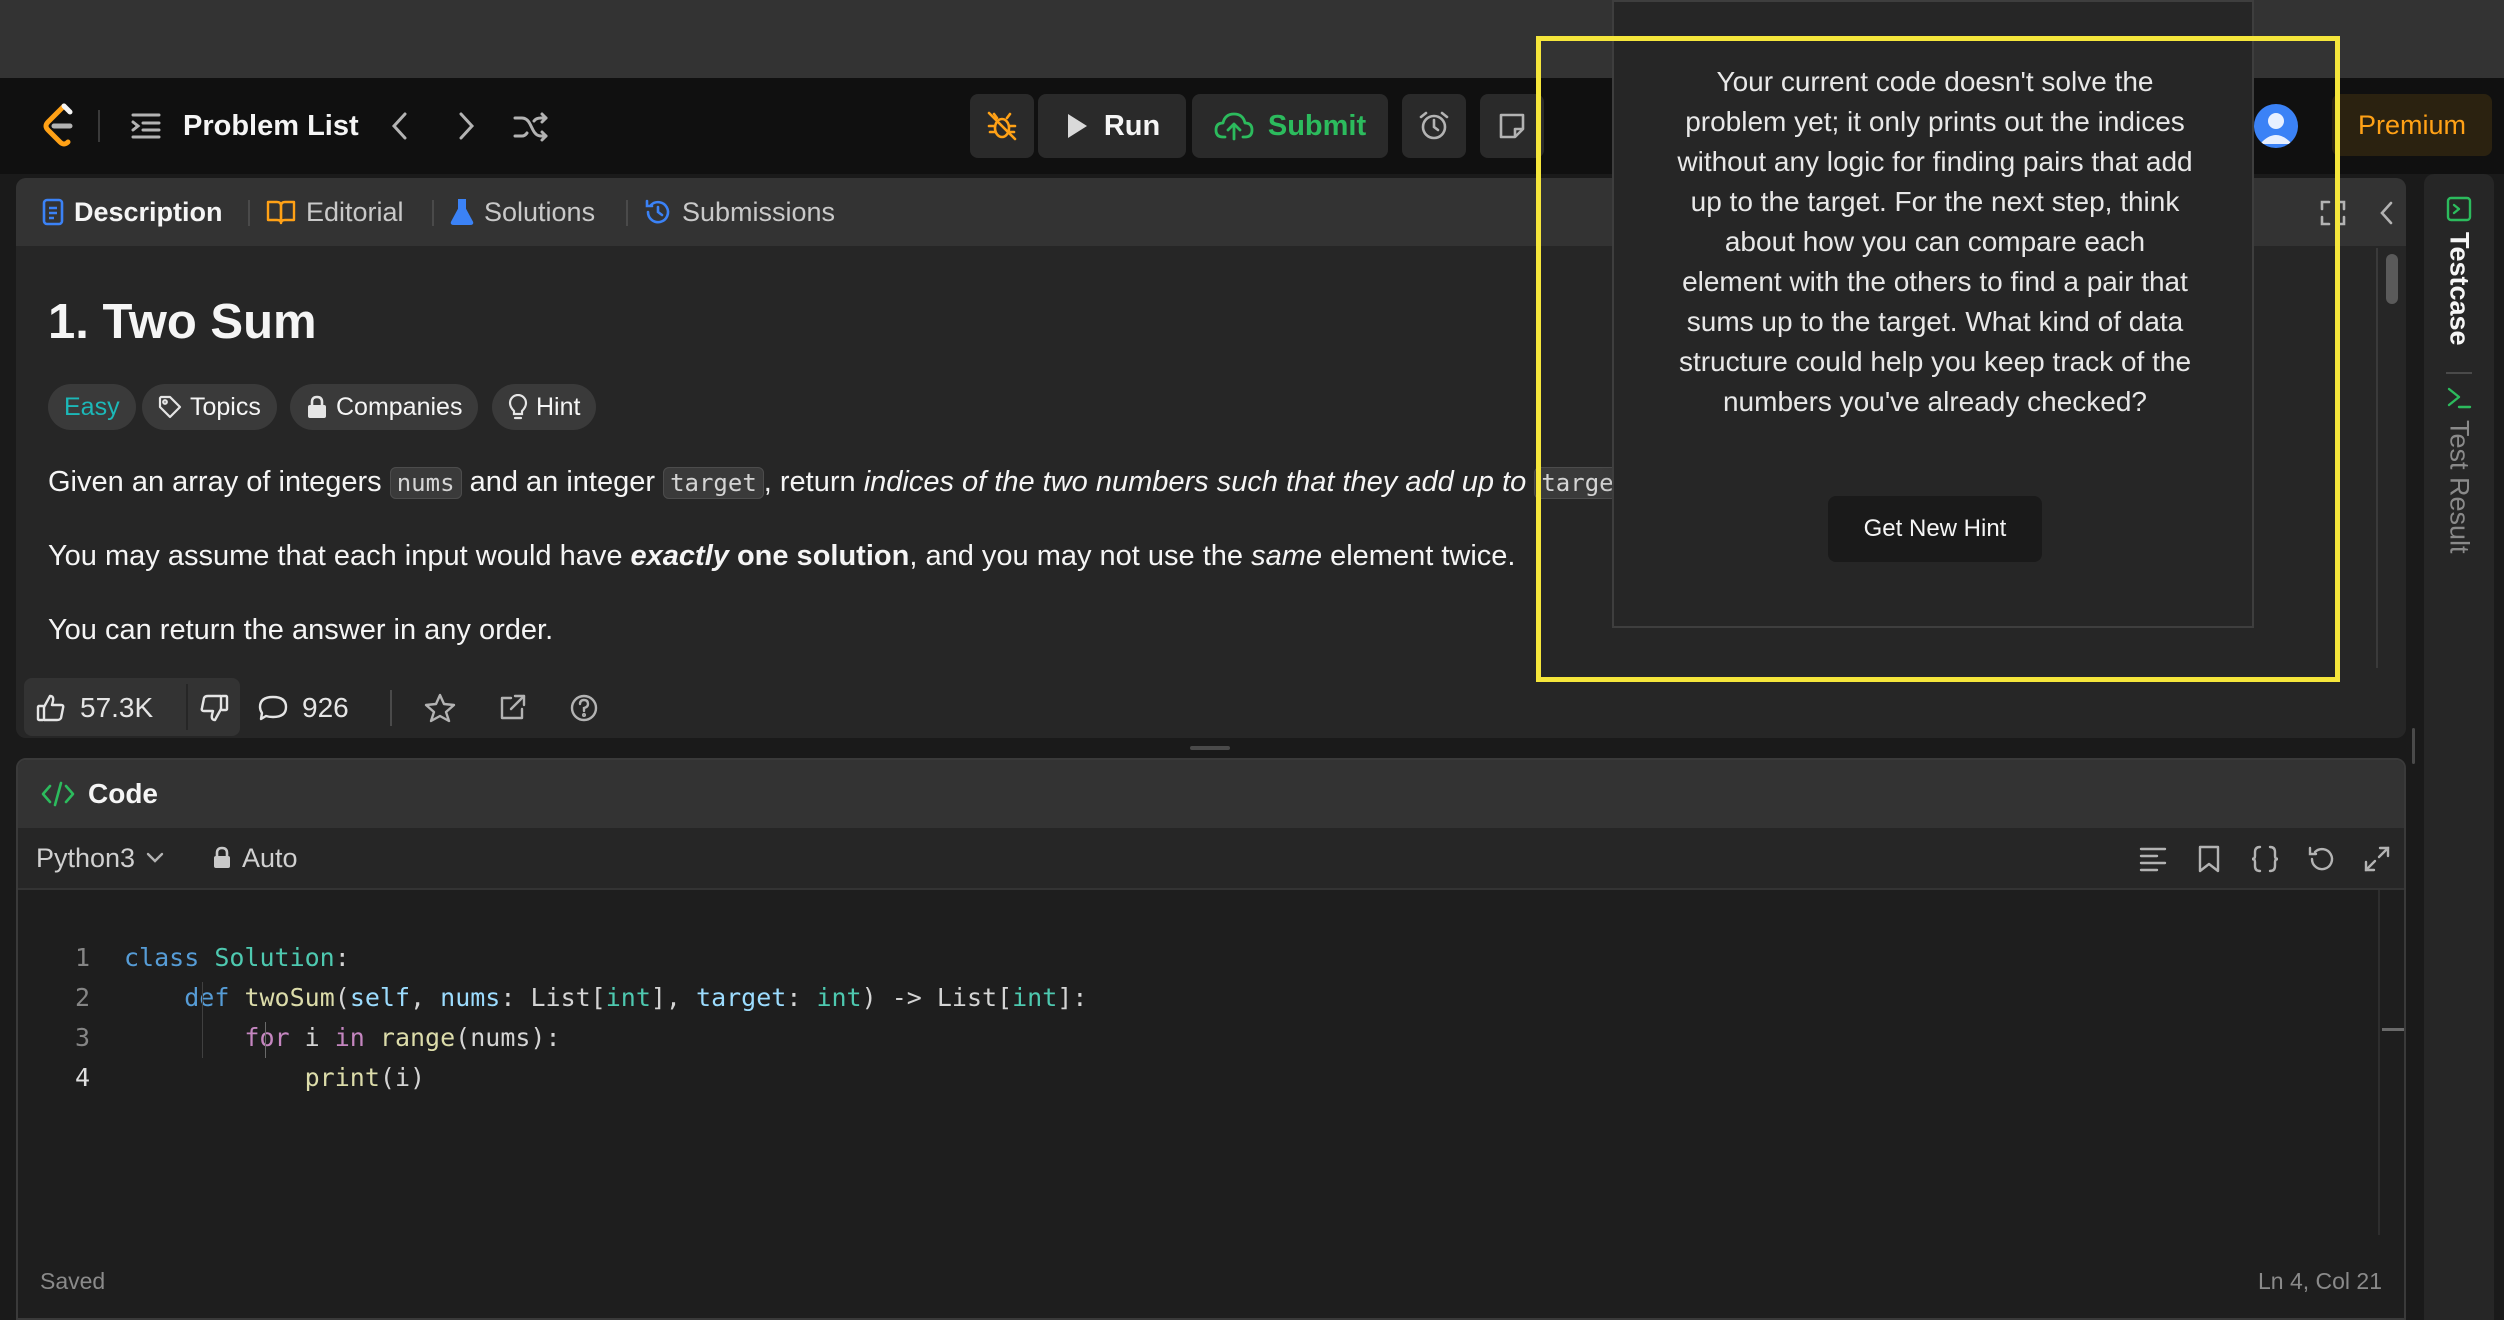 This screenshot has width=2504, height=1320. Describe the element at coordinates (265, 1040) in the screenshot. I see `indent-guide` at that location.